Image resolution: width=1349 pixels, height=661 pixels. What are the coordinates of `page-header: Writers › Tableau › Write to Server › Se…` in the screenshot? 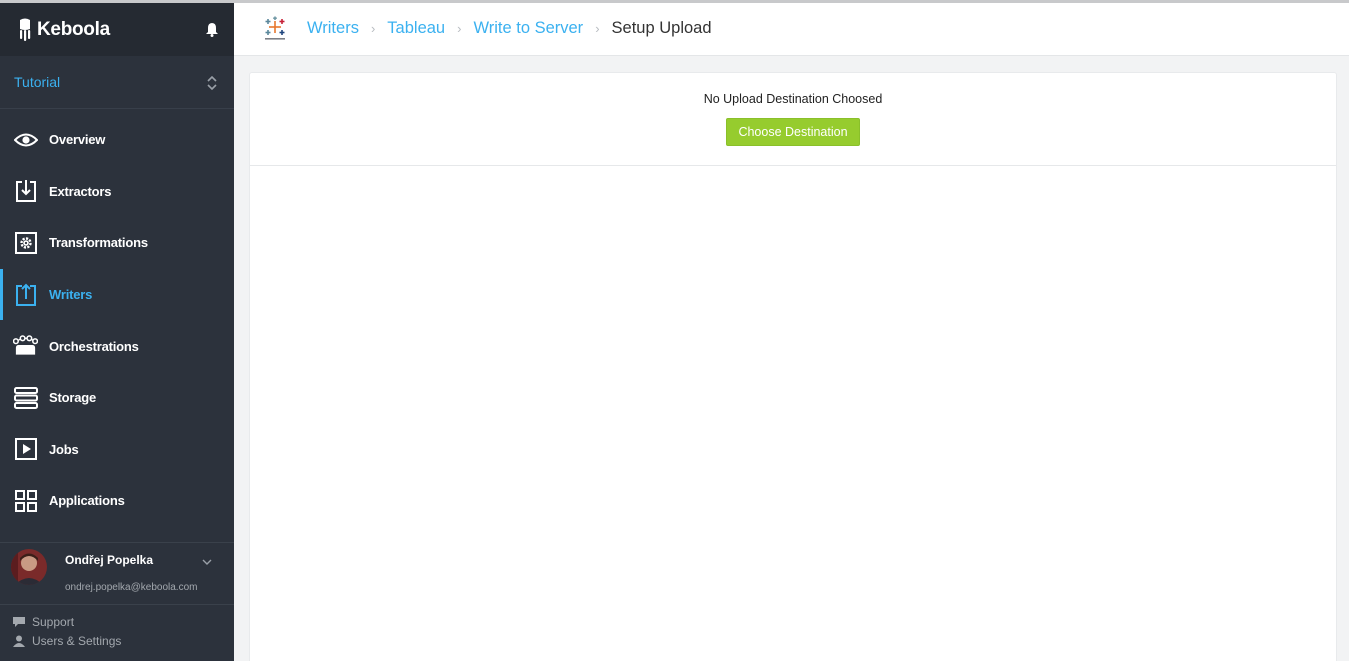 It's located at (791, 29).